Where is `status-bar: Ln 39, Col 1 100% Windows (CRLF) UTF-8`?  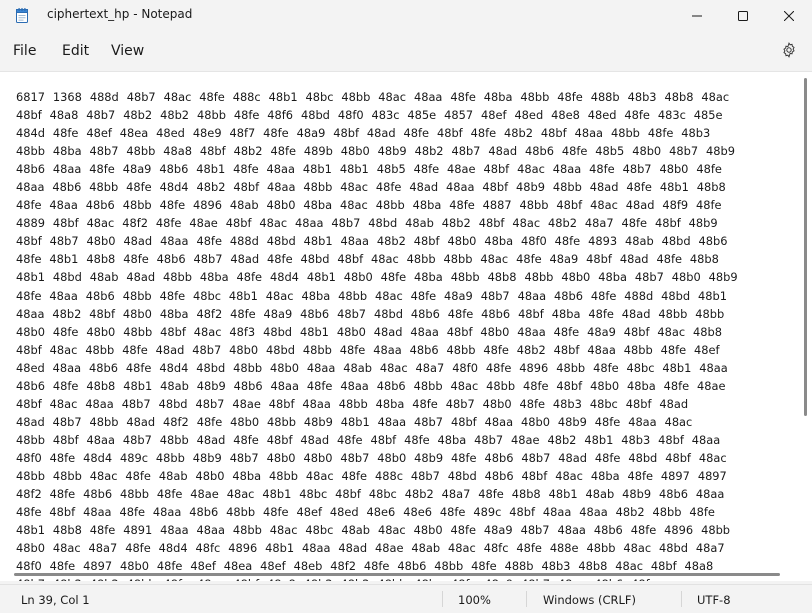 status-bar: Ln 39, Col 1 100% Windows (CRLF) UTF-8 is located at coordinates (406, 598).